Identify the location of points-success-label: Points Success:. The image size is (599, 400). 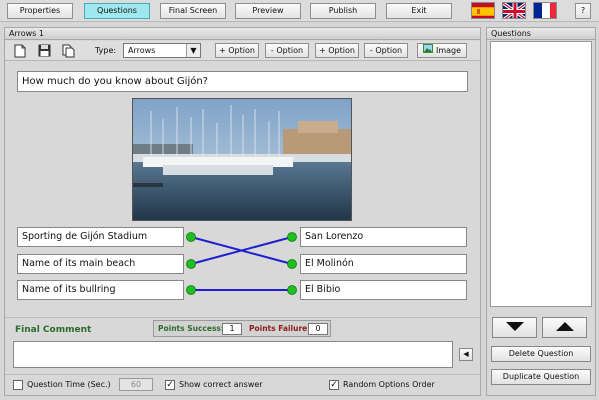
(191, 328).